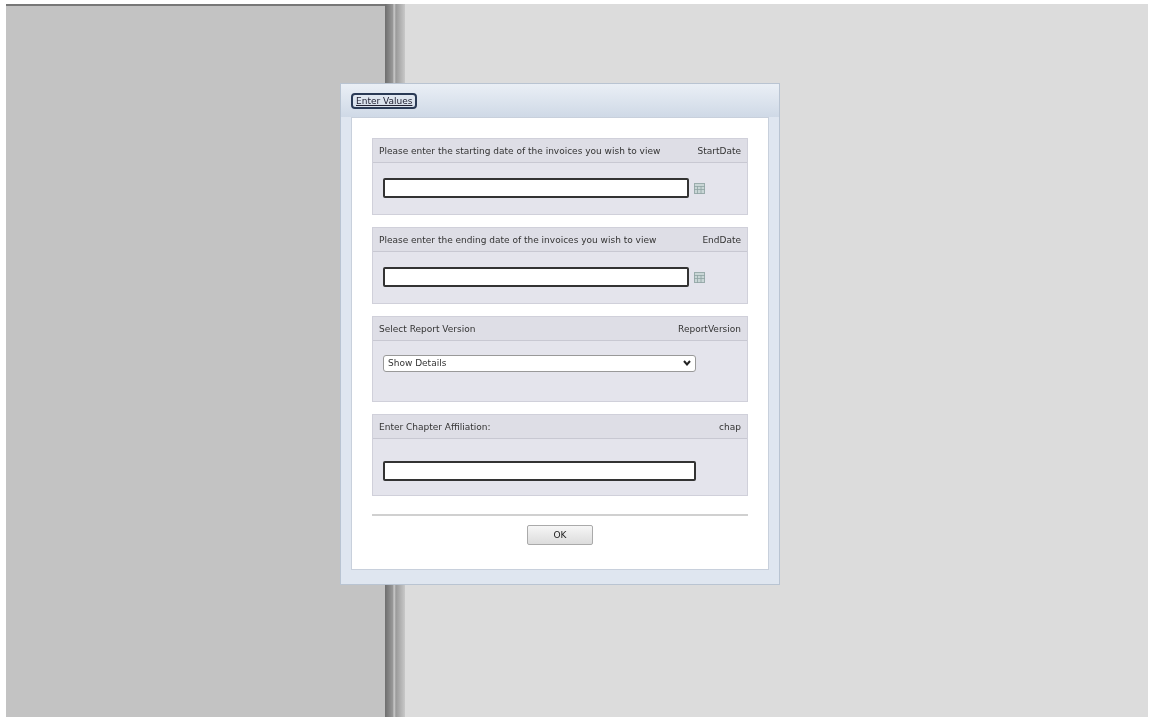 This screenshot has height=717, width=1152. Describe the element at coordinates (435, 427) in the screenshot. I see `parameter-prompt: Enter Chapter Affiliation:` at that location.